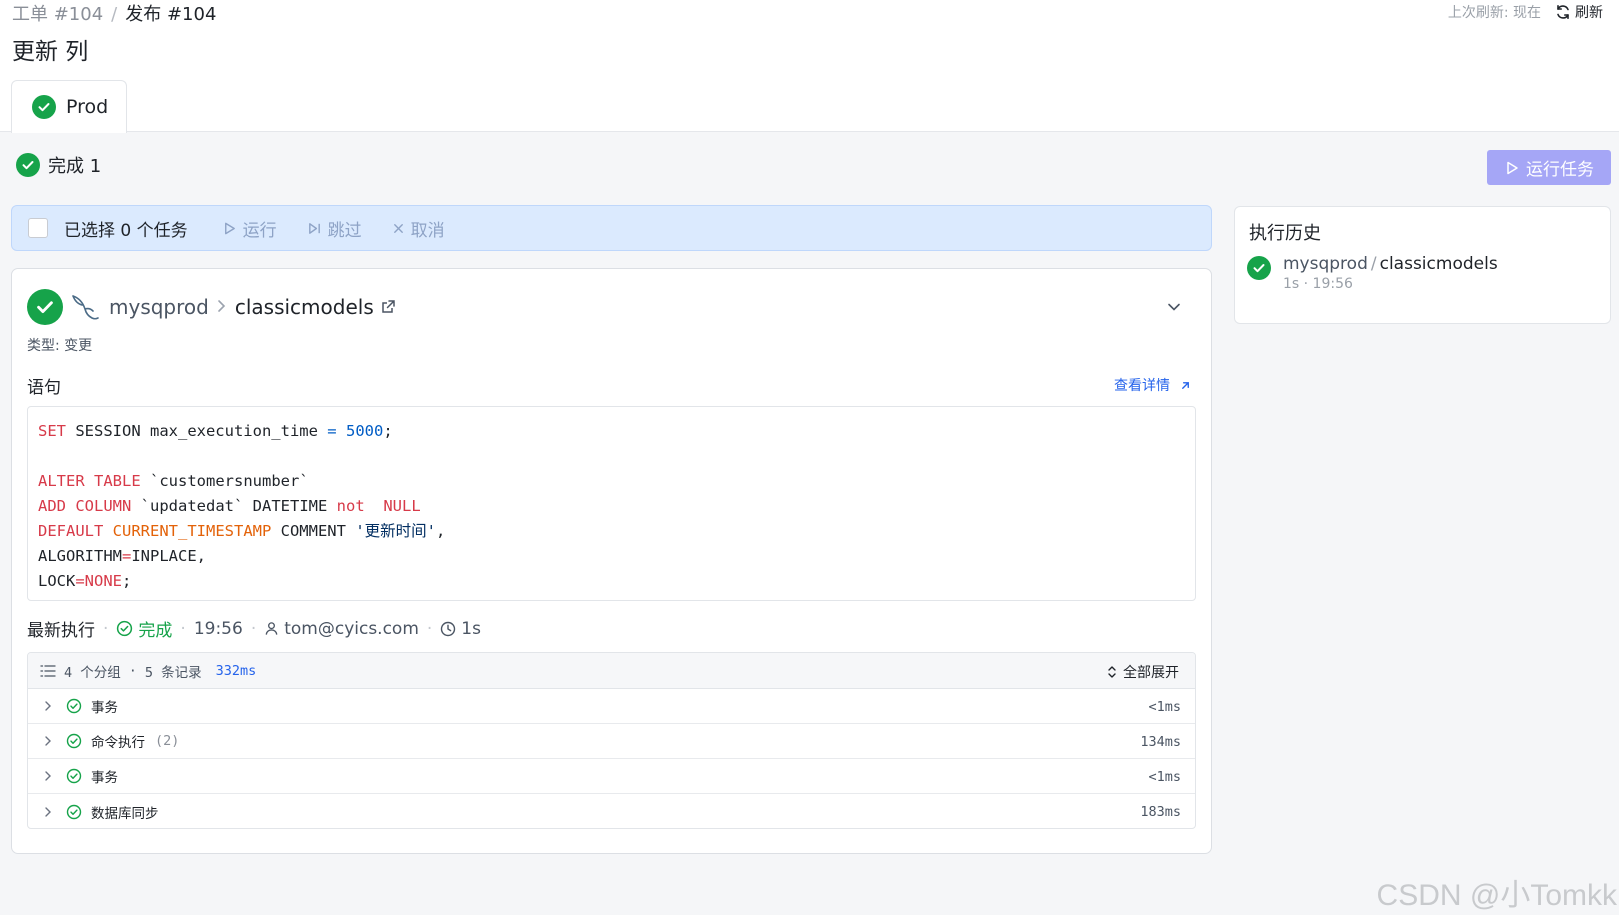 The height and width of the screenshot is (915, 1619). What do you see at coordinates (271, 628) in the screenshot?
I see `user-icon` at bounding box center [271, 628].